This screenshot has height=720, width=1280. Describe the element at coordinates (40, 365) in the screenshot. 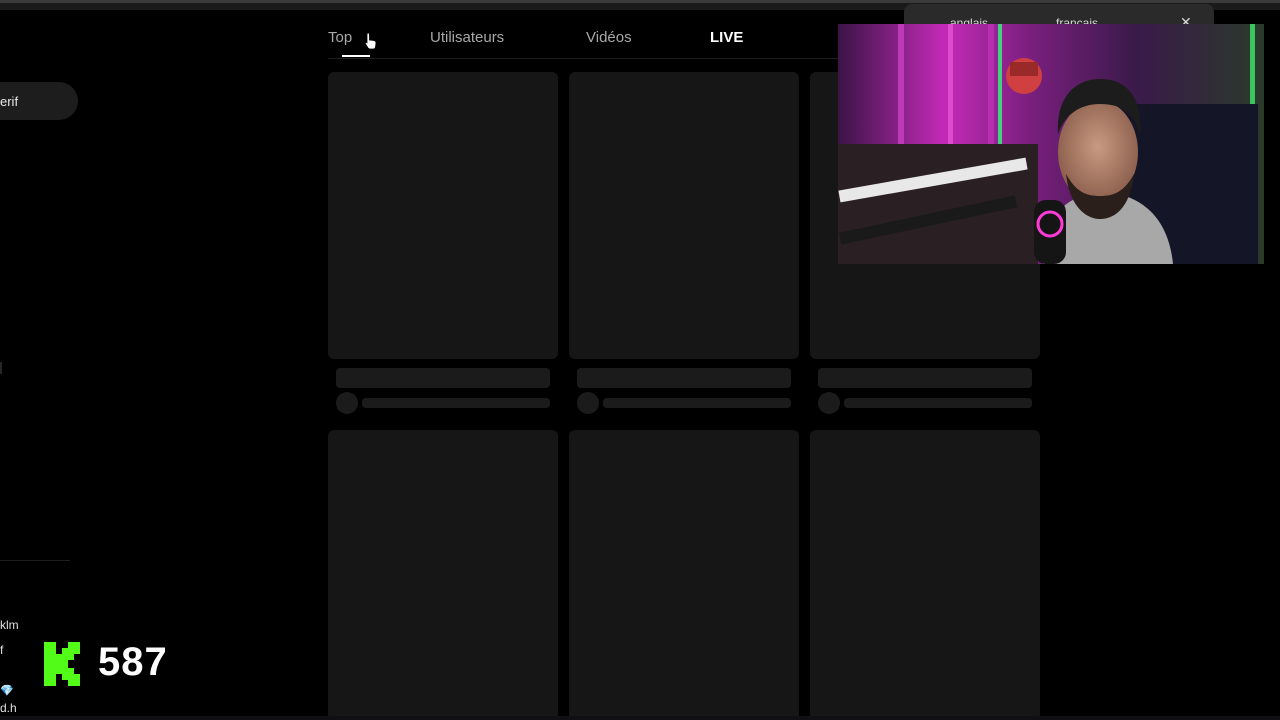

I see `sidebar: ‹ erif` at that location.